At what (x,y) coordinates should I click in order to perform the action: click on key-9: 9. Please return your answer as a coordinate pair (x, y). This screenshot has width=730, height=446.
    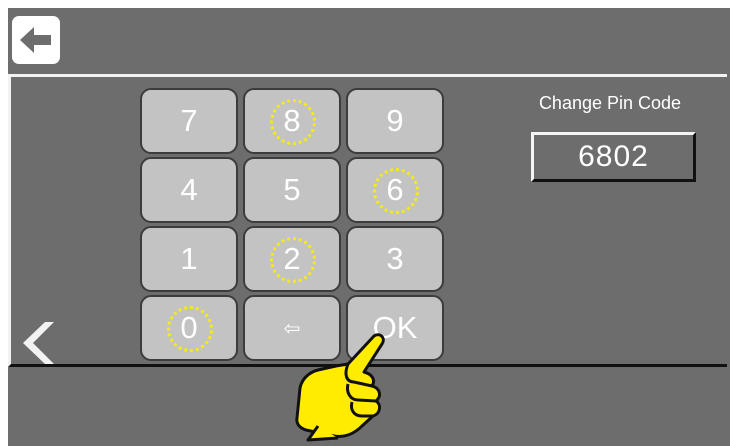
    Looking at the image, I should click on (395, 121).